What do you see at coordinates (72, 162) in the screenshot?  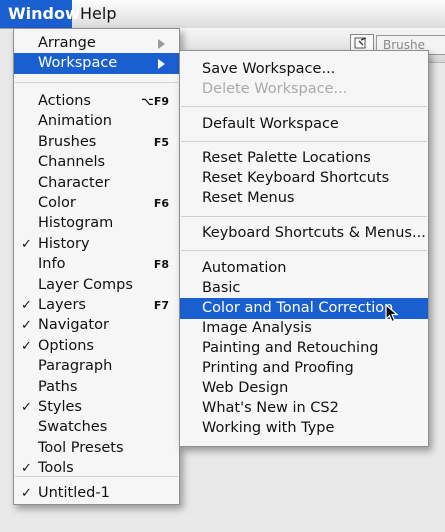 I see `menu-item-label: Channels` at bounding box center [72, 162].